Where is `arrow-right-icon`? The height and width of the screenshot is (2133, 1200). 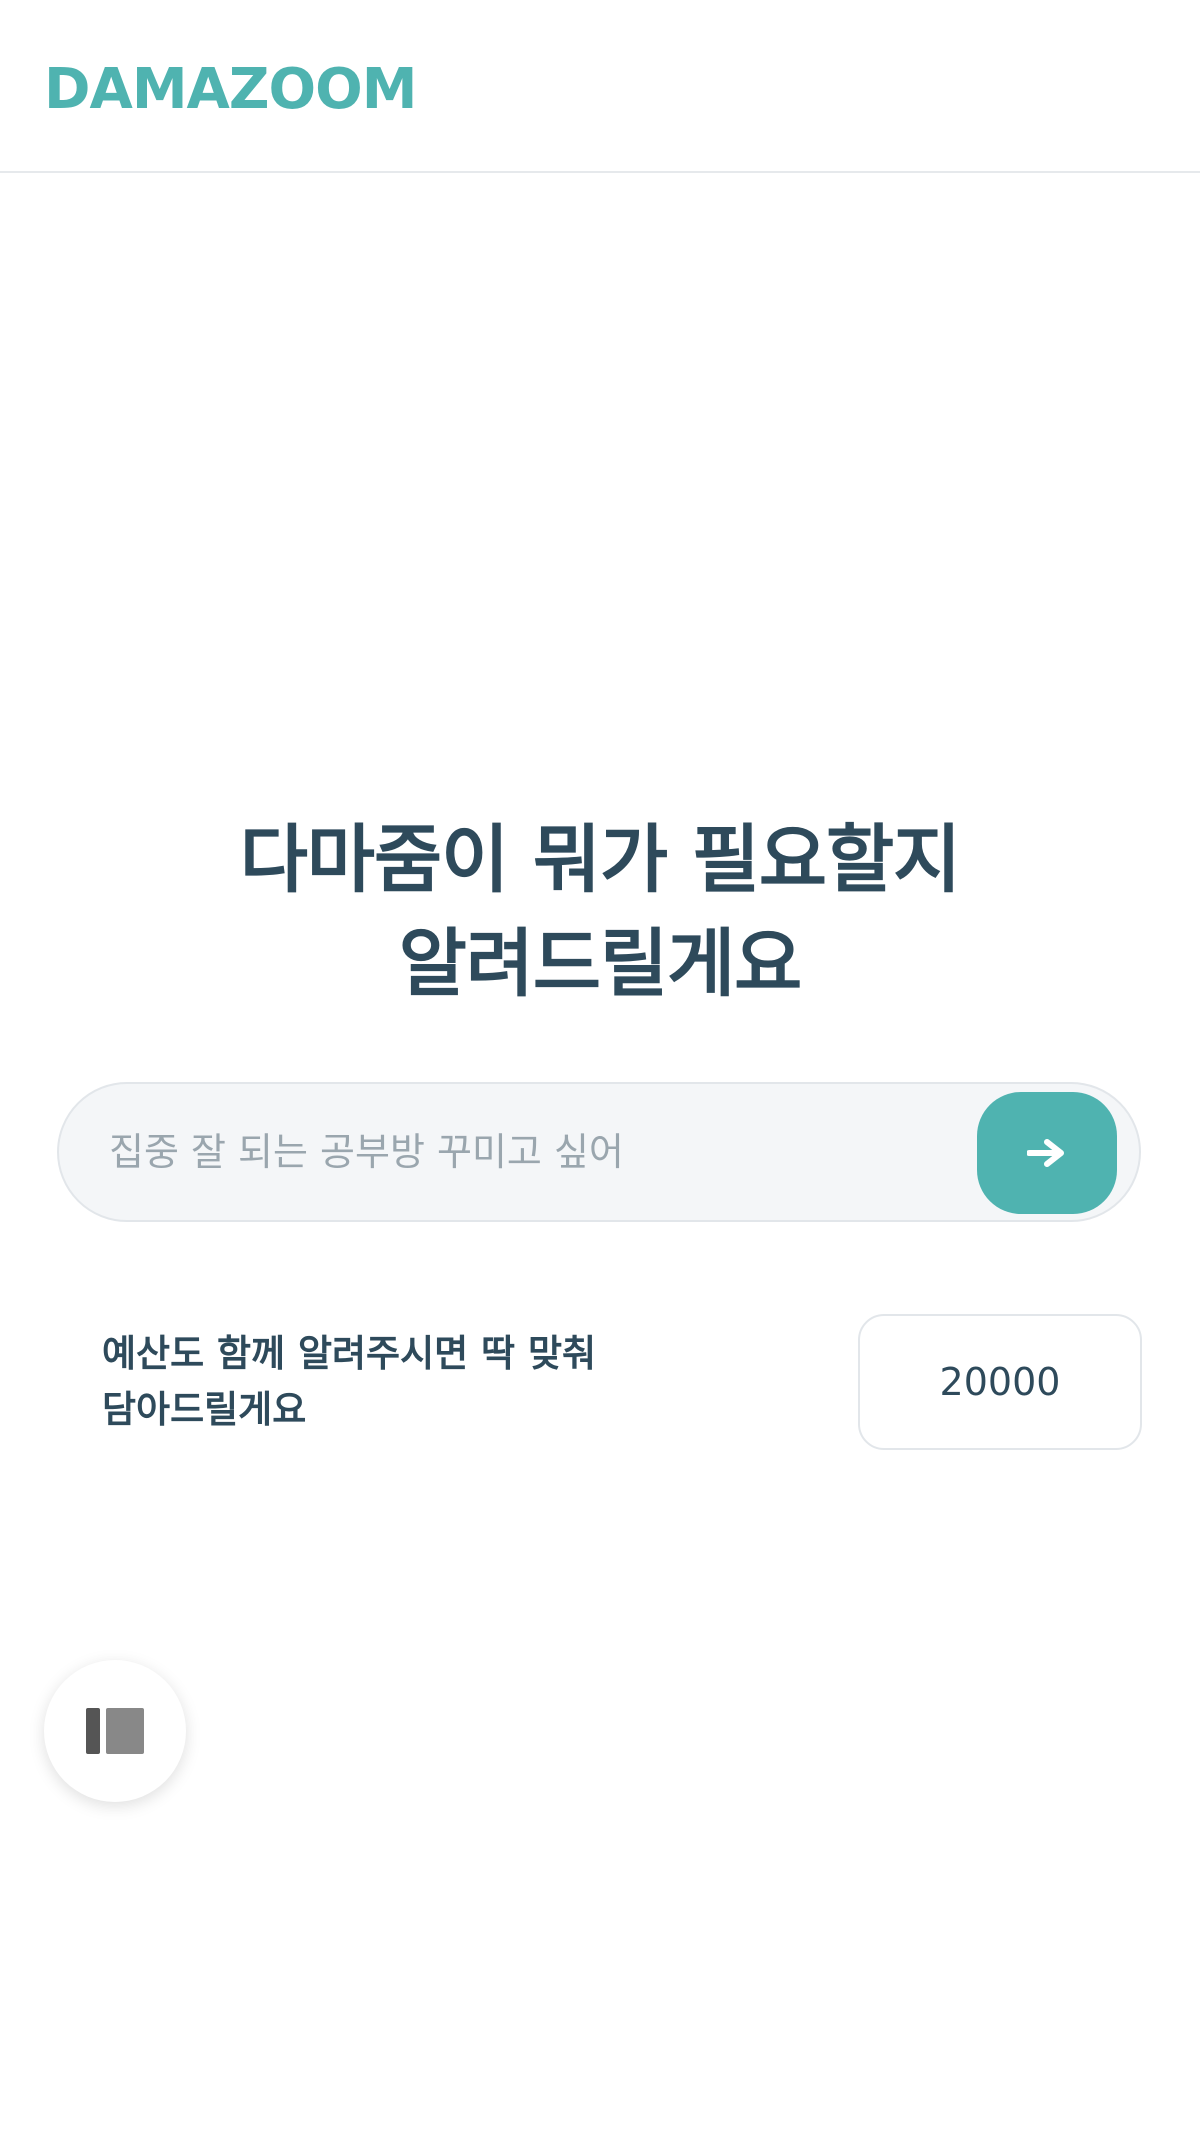
arrow-right-icon is located at coordinates (1045, 1153).